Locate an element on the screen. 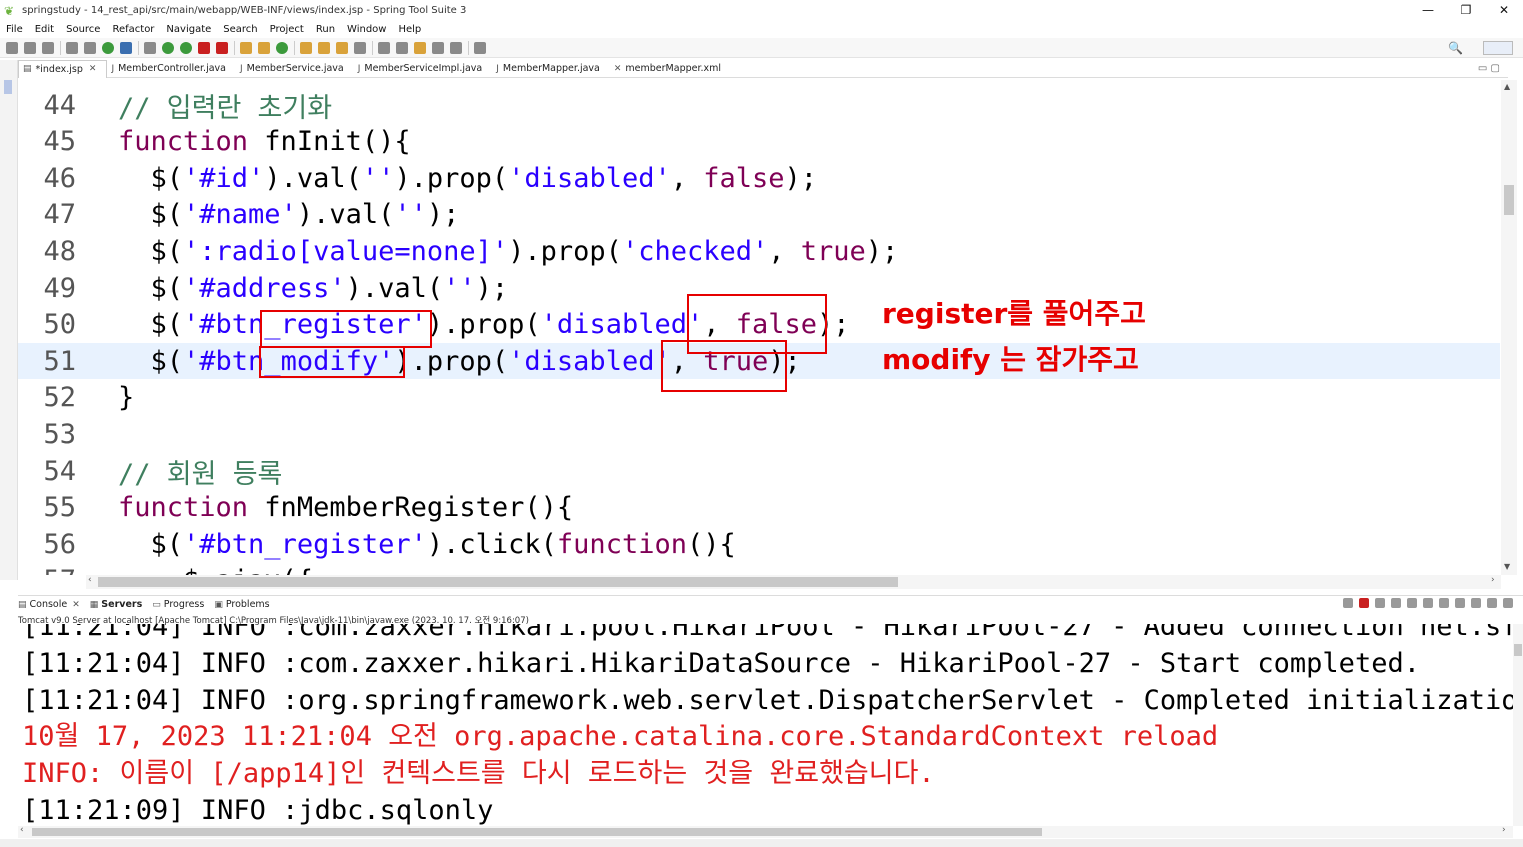 This screenshot has height=847, width=1523. menu-refactor: Refactor is located at coordinates (133, 29).